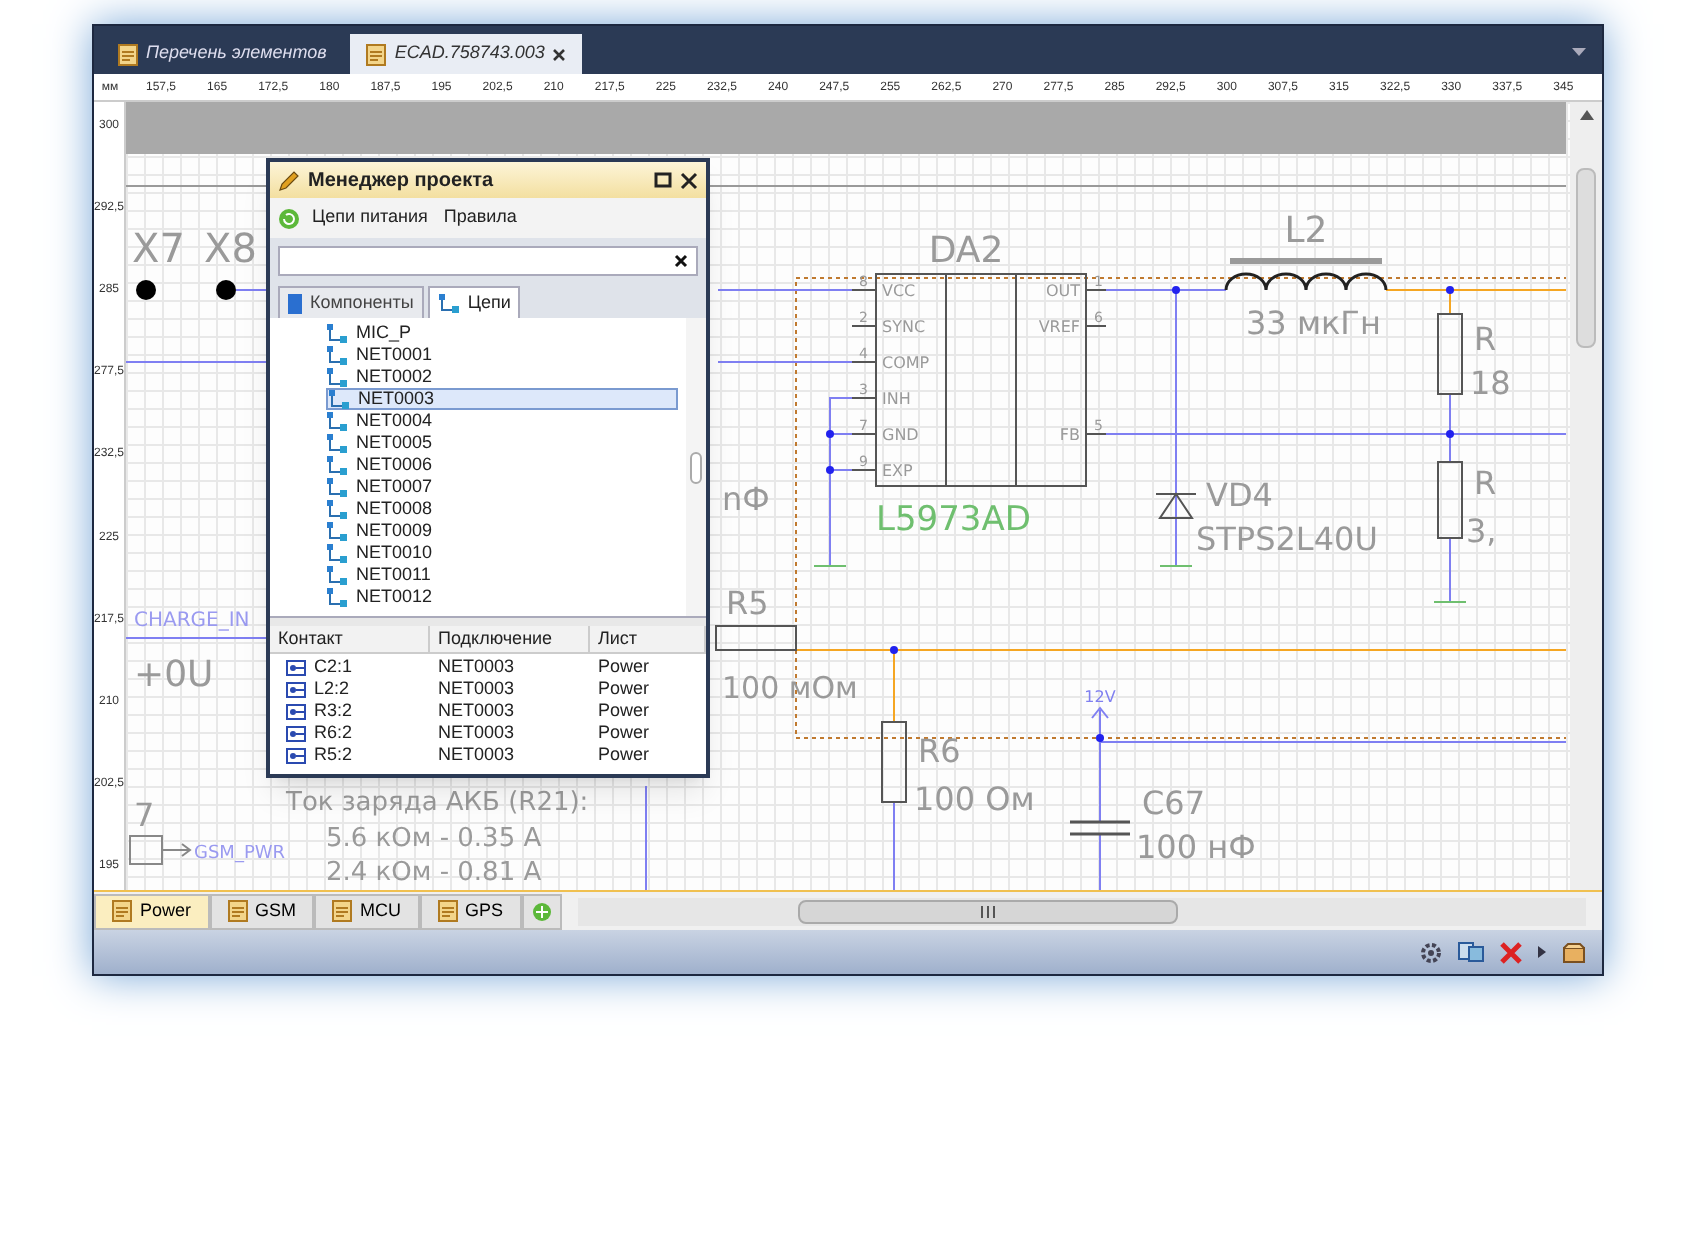 Image resolution: width=1700 pixels, height=1258 pixels. I want to click on pin-name: OUT, so click(1062, 291).